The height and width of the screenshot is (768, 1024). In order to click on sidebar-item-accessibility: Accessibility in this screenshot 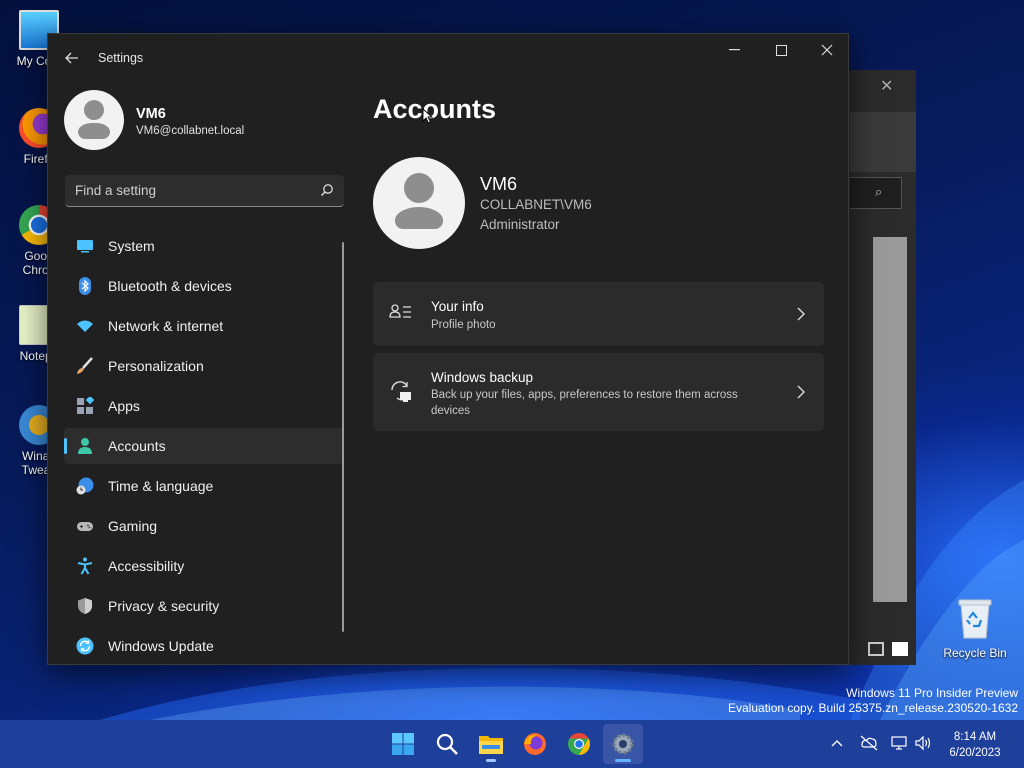, I will do `click(204, 566)`.